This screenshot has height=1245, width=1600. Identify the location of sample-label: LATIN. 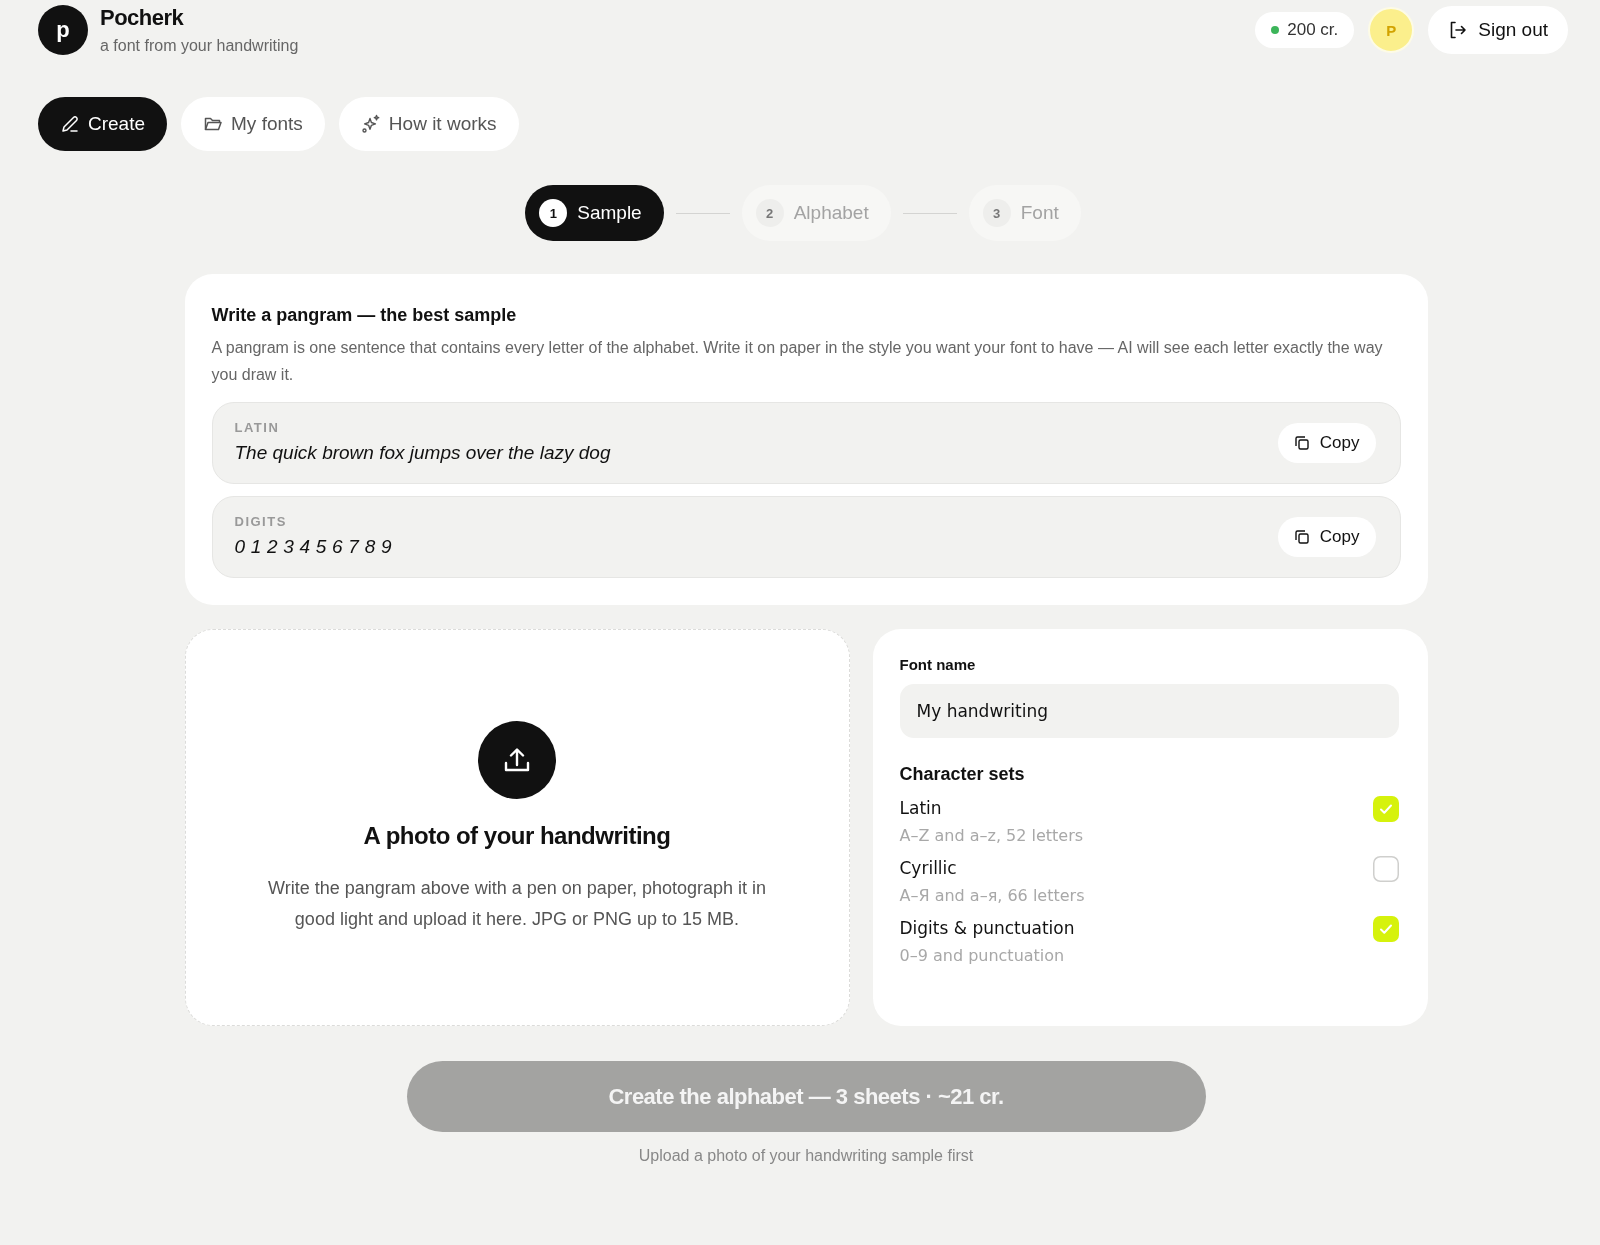
(257, 428).